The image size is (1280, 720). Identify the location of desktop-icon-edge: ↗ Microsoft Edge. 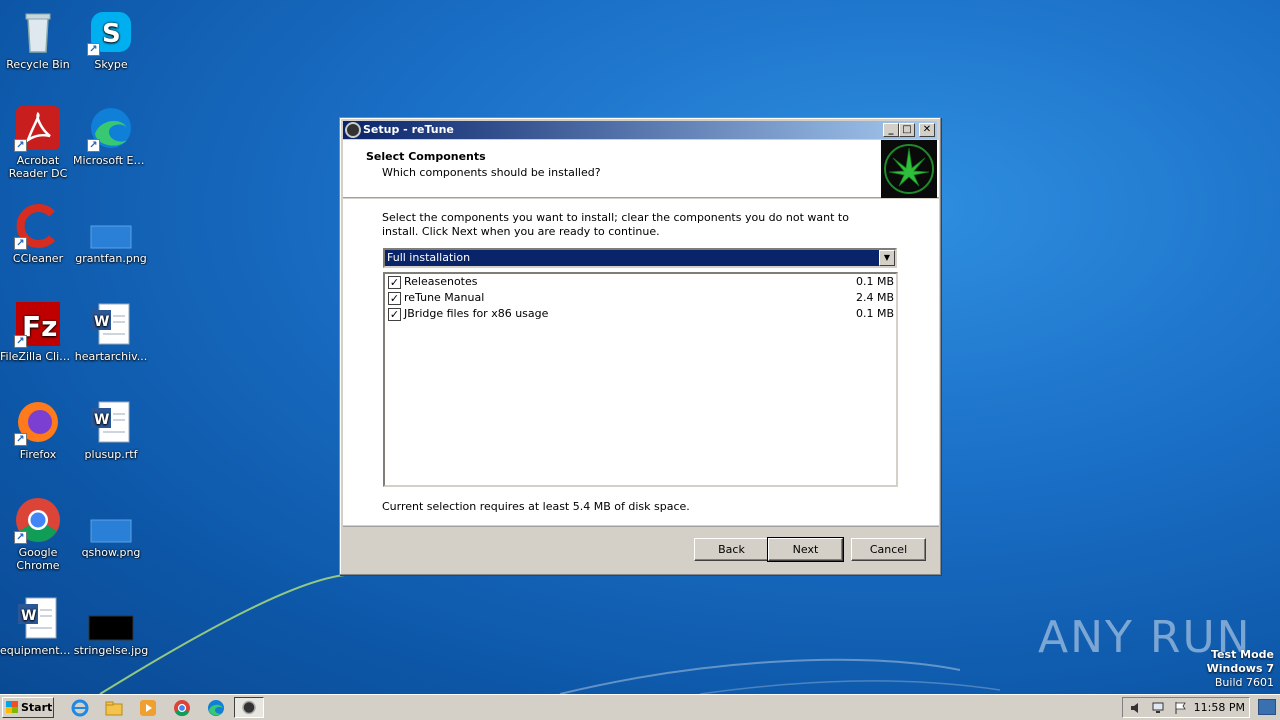
(111, 135).